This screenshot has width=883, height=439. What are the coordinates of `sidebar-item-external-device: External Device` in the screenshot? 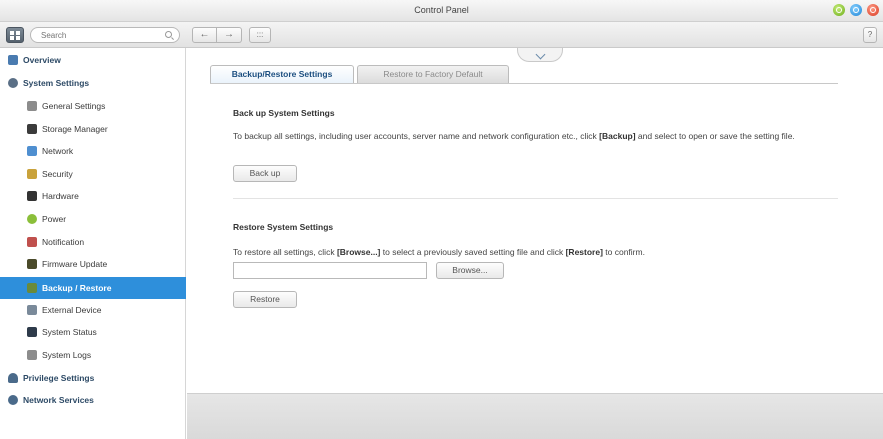 It's located at (93, 310).